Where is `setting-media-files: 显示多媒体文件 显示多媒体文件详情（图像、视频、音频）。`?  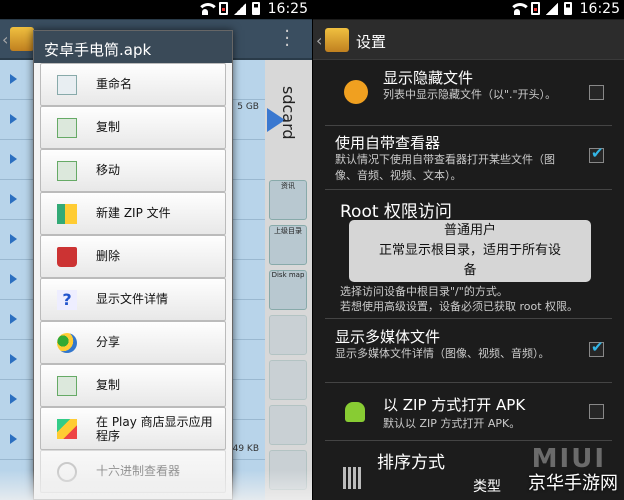
setting-media-files: 显示多媒体文件 显示多媒体文件详情（图像、视频、音频）。 is located at coordinates (468, 350).